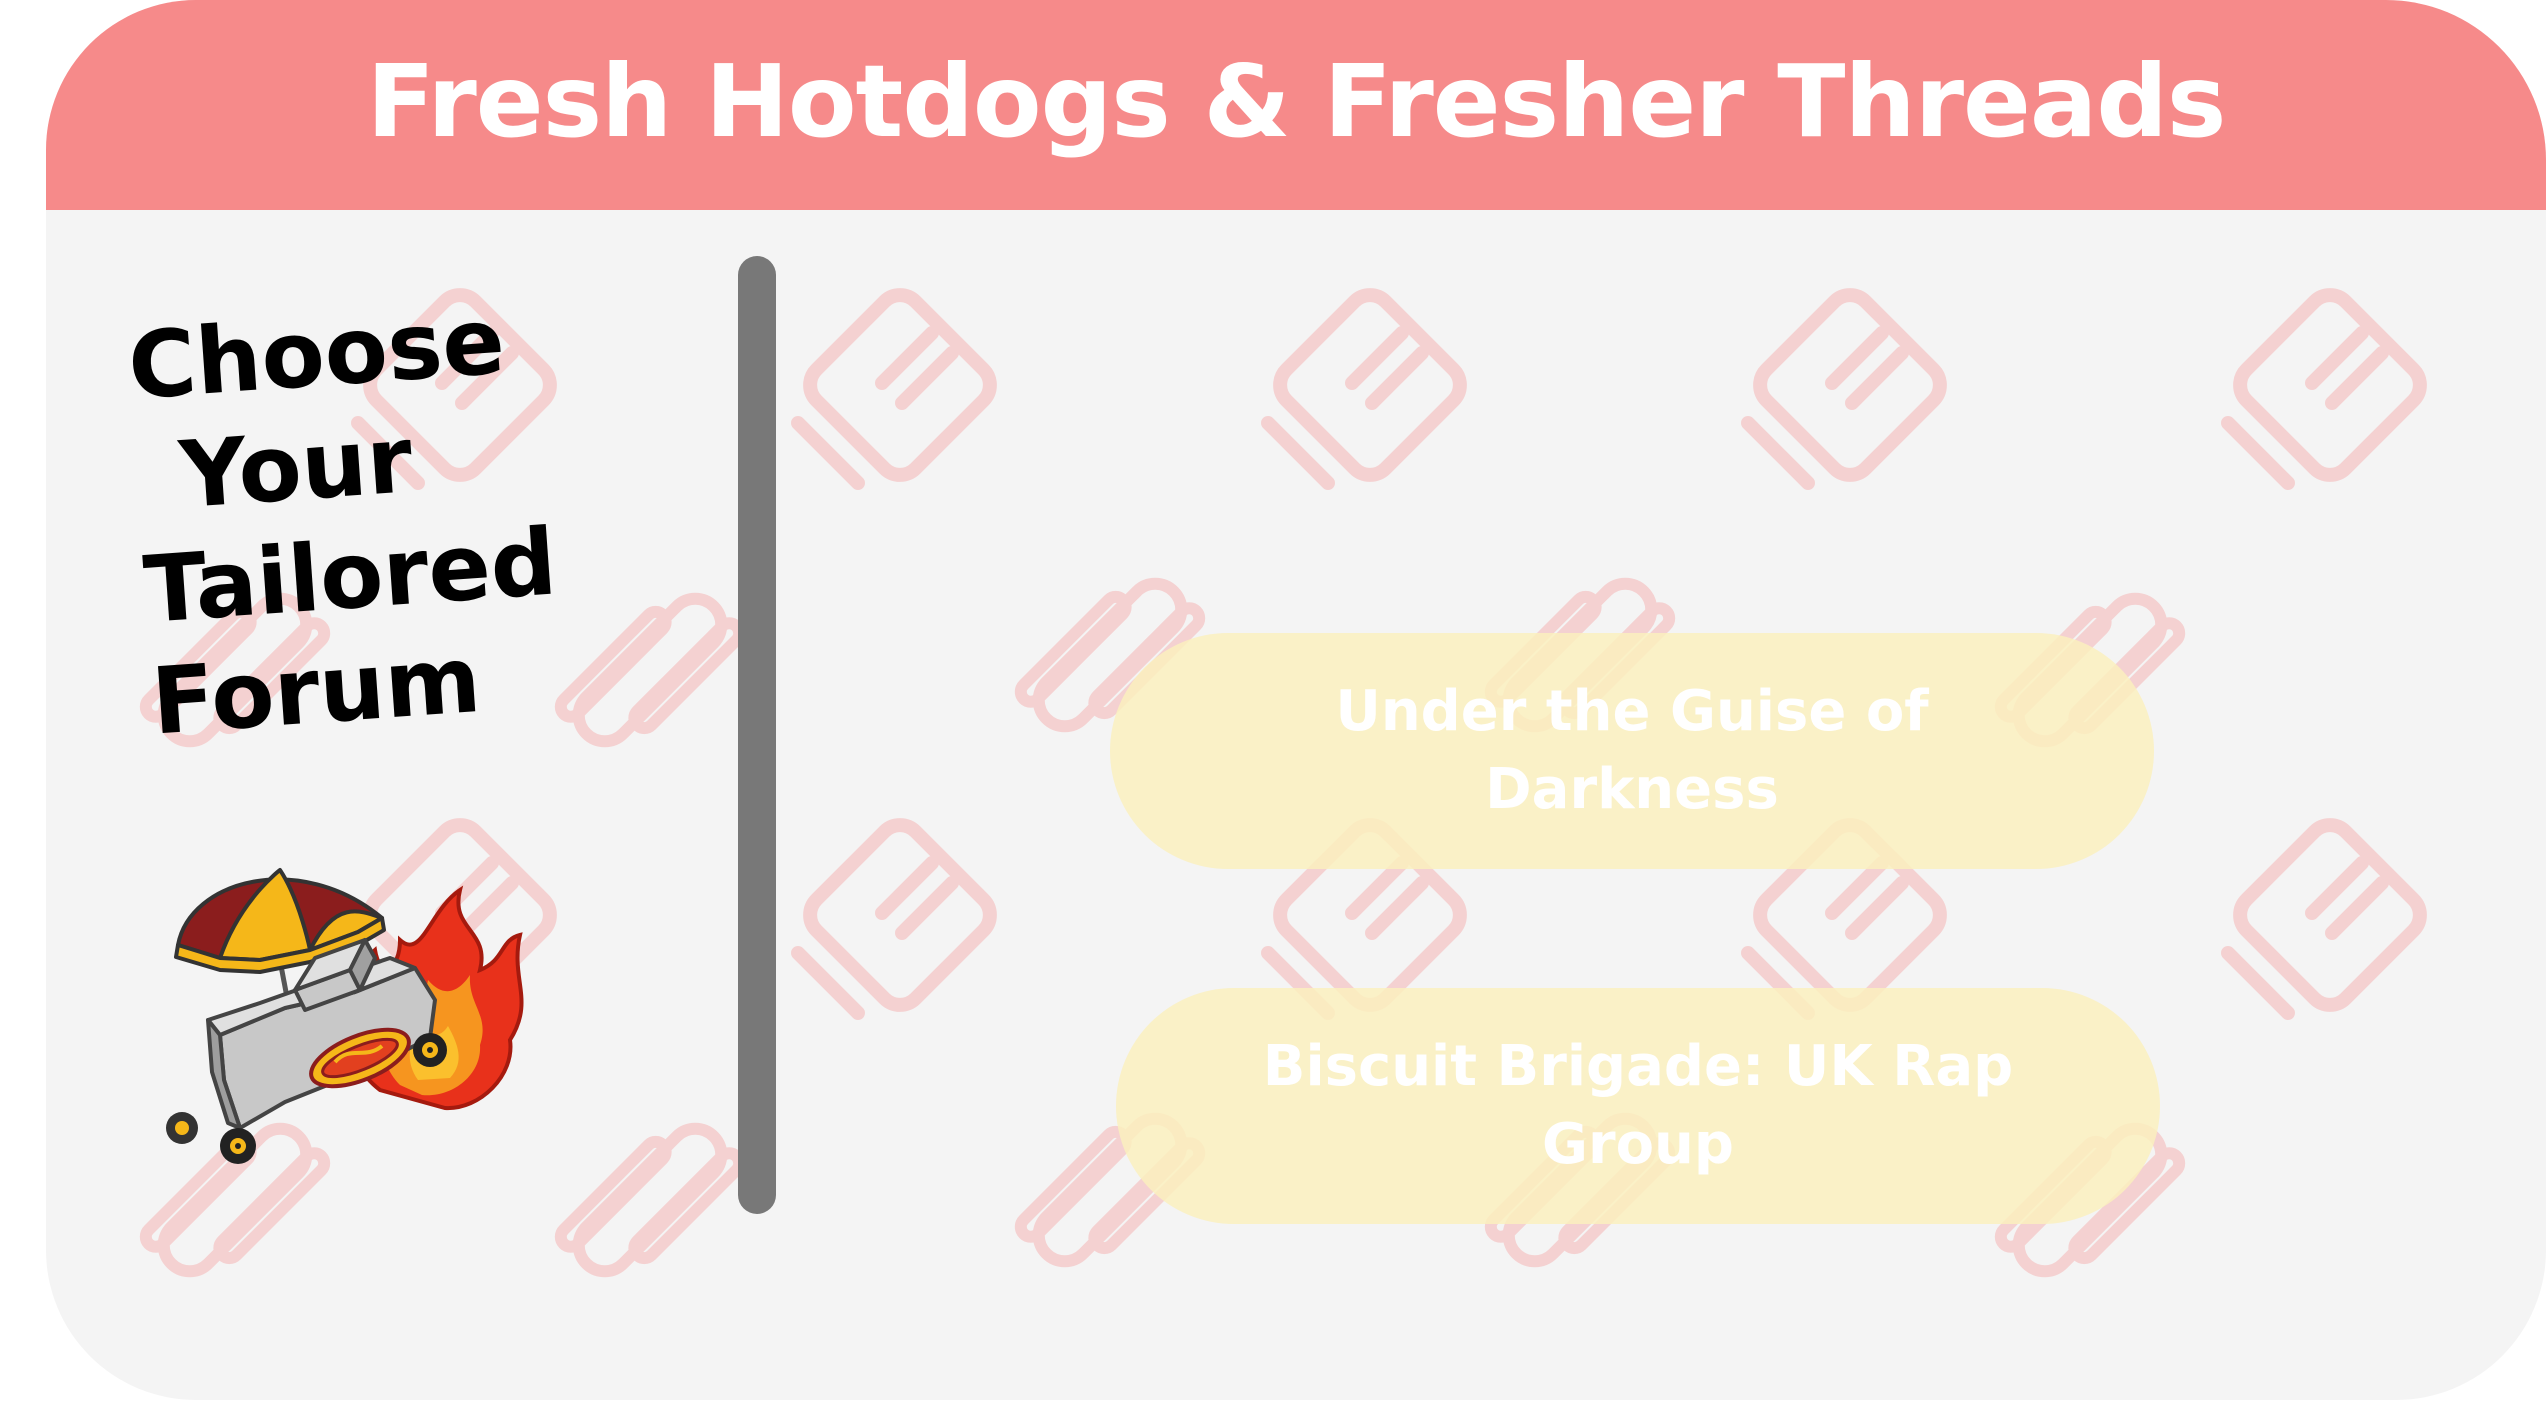  I want to click on forum-button-label: Biscuit Brigade: UK Rap Group, so click(1638, 1105).